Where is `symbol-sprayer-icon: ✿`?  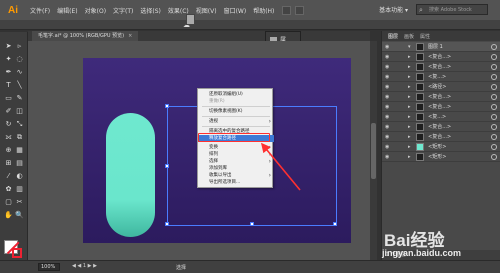
symbol-sprayer-icon: ✿ is located at coordinates (8, 189).